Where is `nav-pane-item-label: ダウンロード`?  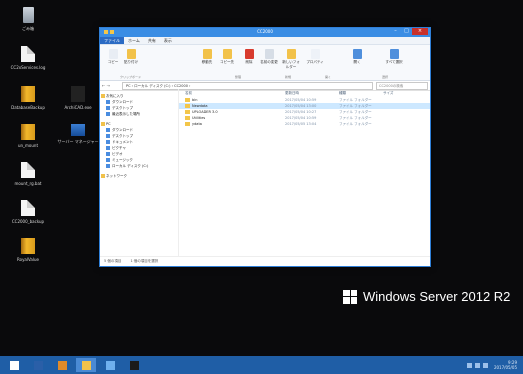
nav-pane-item-label: ダウンロード is located at coordinates (122, 130).